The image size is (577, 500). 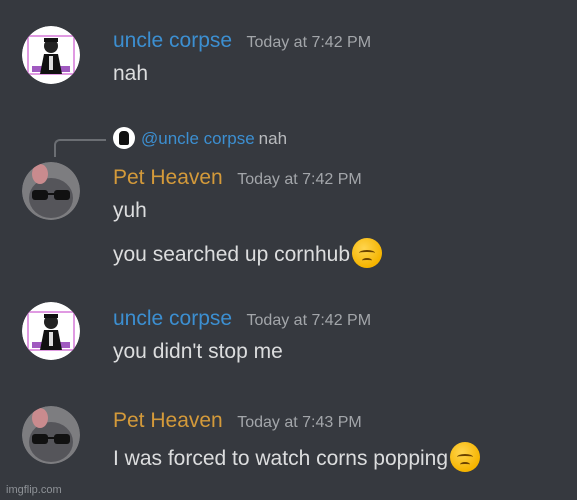 I want to click on message-text: you didn't stop me, so click(x=198, y=351).